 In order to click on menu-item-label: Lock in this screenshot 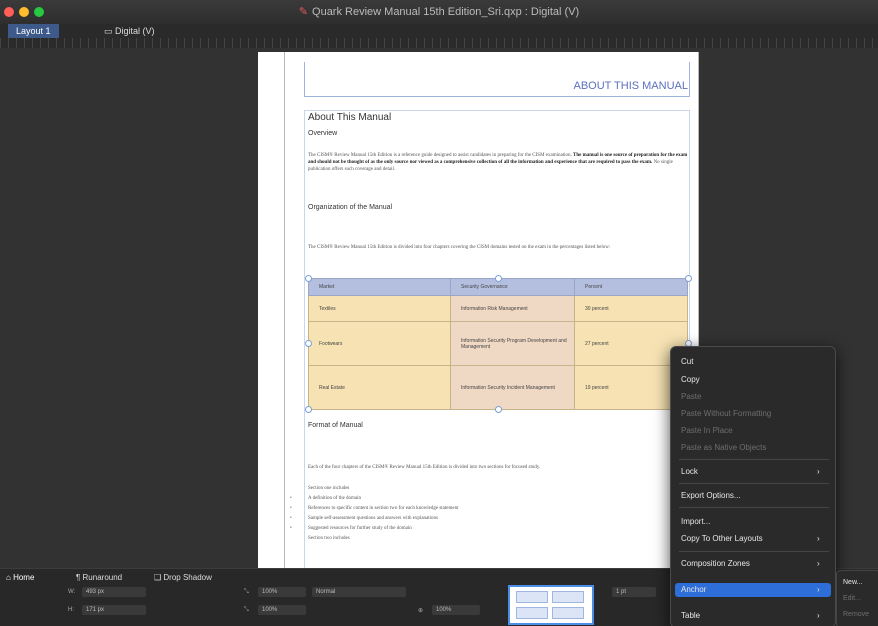, I will do `click(689, 471)`.